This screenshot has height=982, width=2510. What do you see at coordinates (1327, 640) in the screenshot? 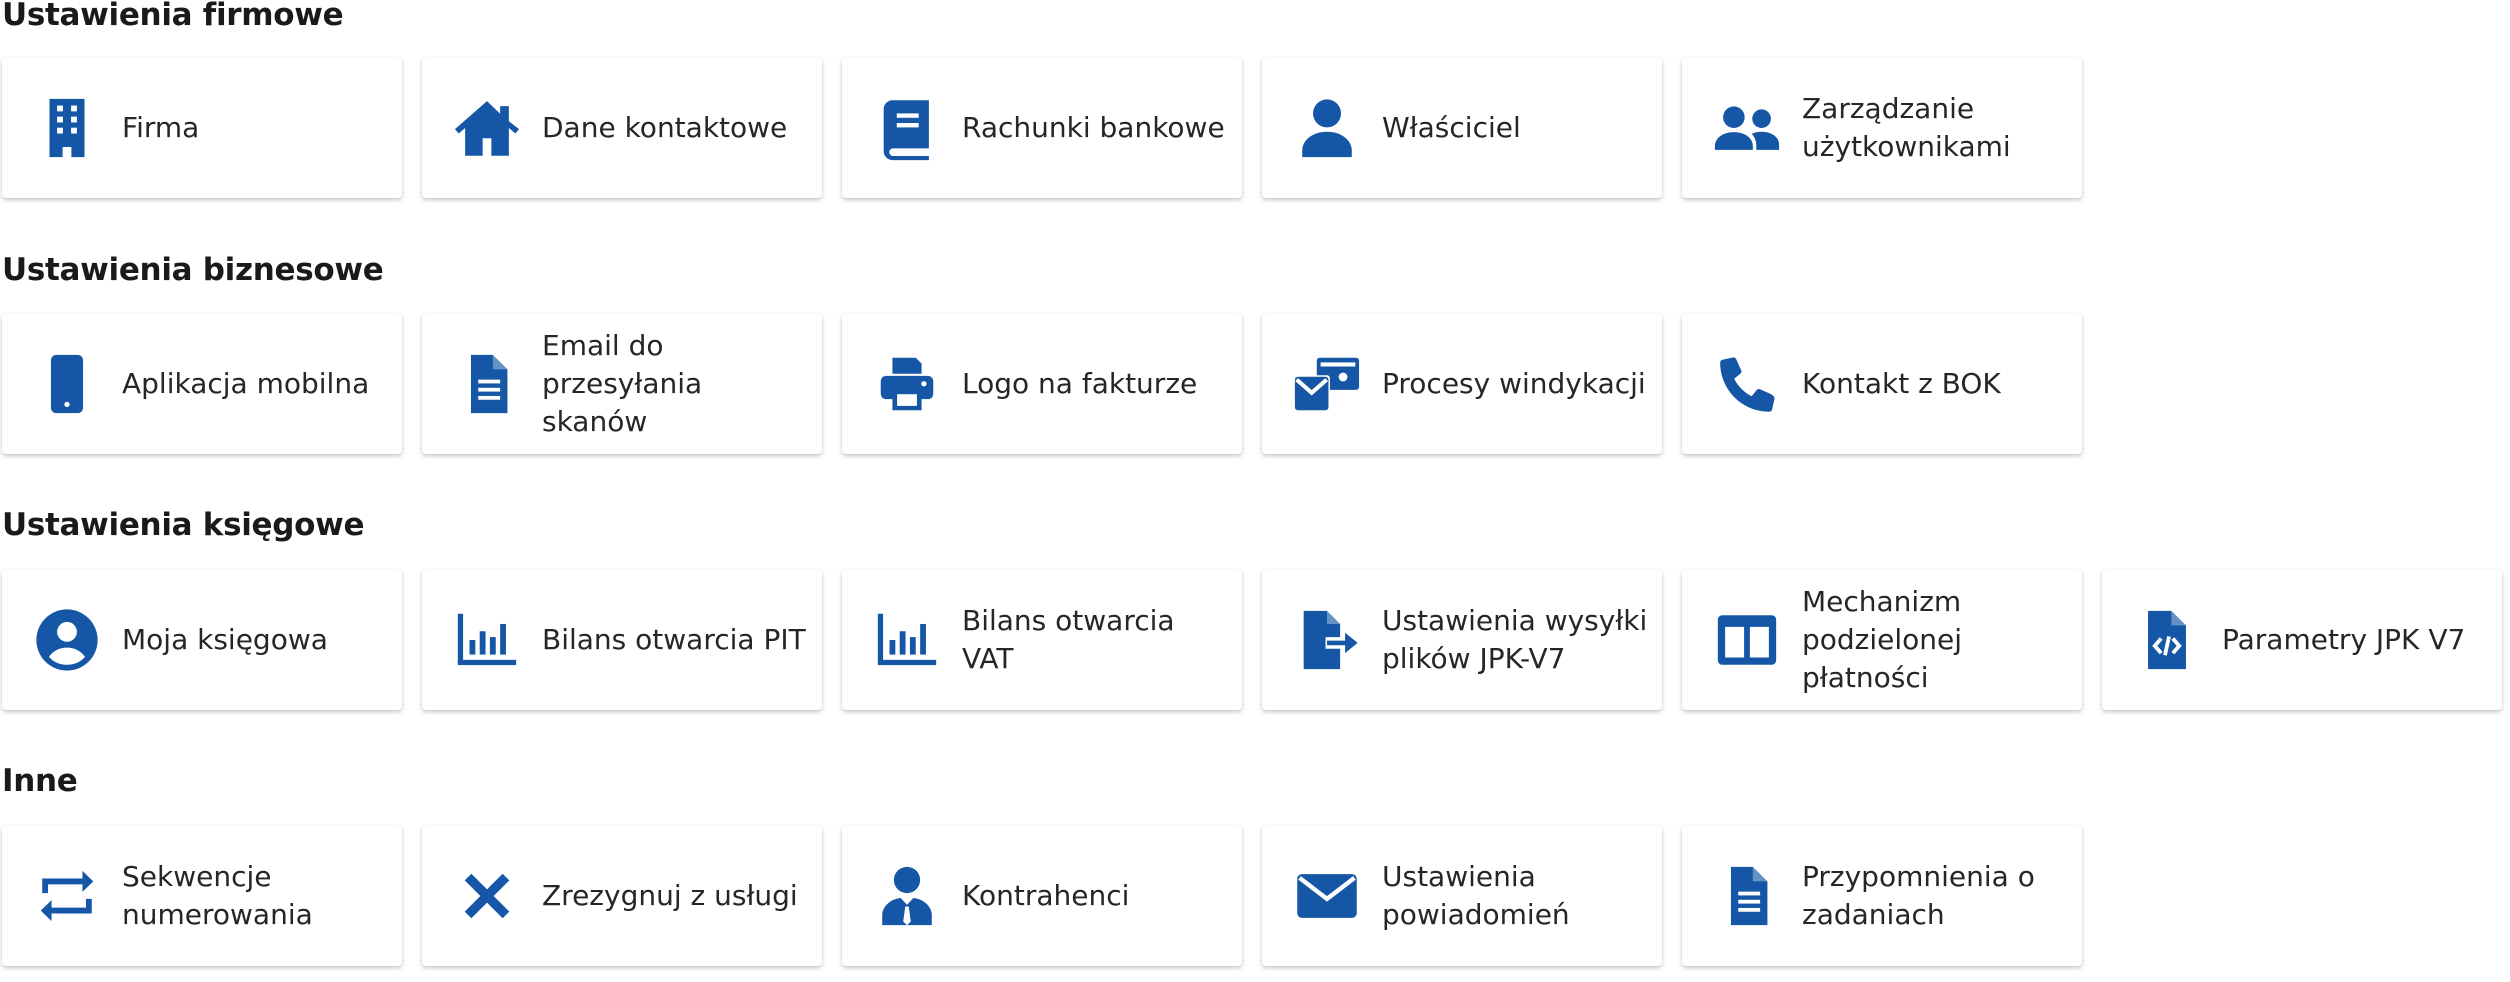
I see `file-export-icon` at bounding box center [1327, 640].